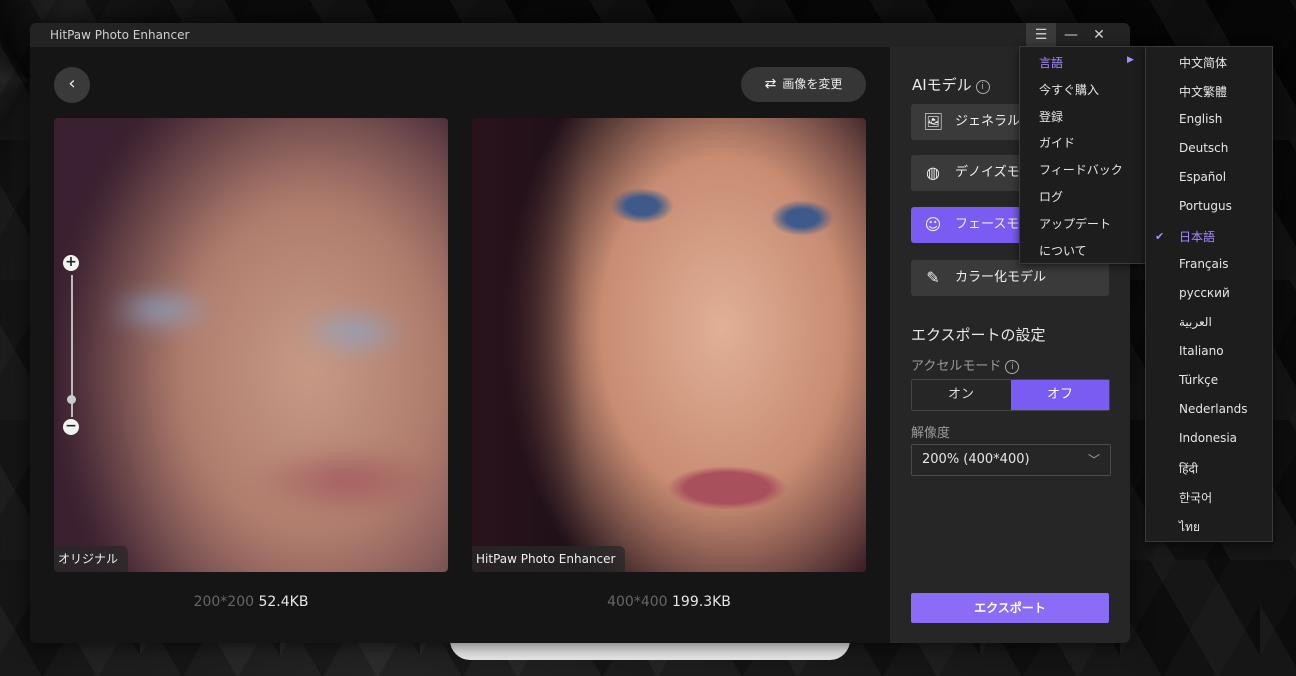  I want to click on back-button: ‹, so click(72, 85).